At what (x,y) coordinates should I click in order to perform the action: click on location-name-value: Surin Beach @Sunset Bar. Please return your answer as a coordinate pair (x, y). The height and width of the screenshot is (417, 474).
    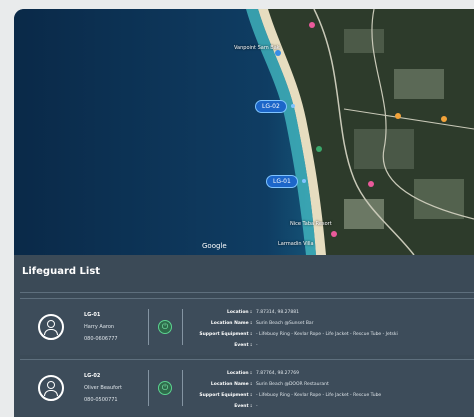
    Looking at the image, I should click on (285, 323).